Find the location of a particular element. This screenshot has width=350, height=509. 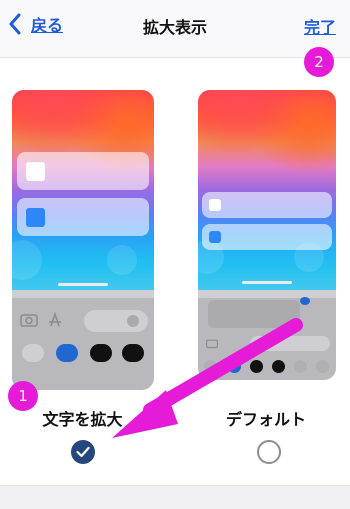

default-radio is located at coordinates (269, 452).